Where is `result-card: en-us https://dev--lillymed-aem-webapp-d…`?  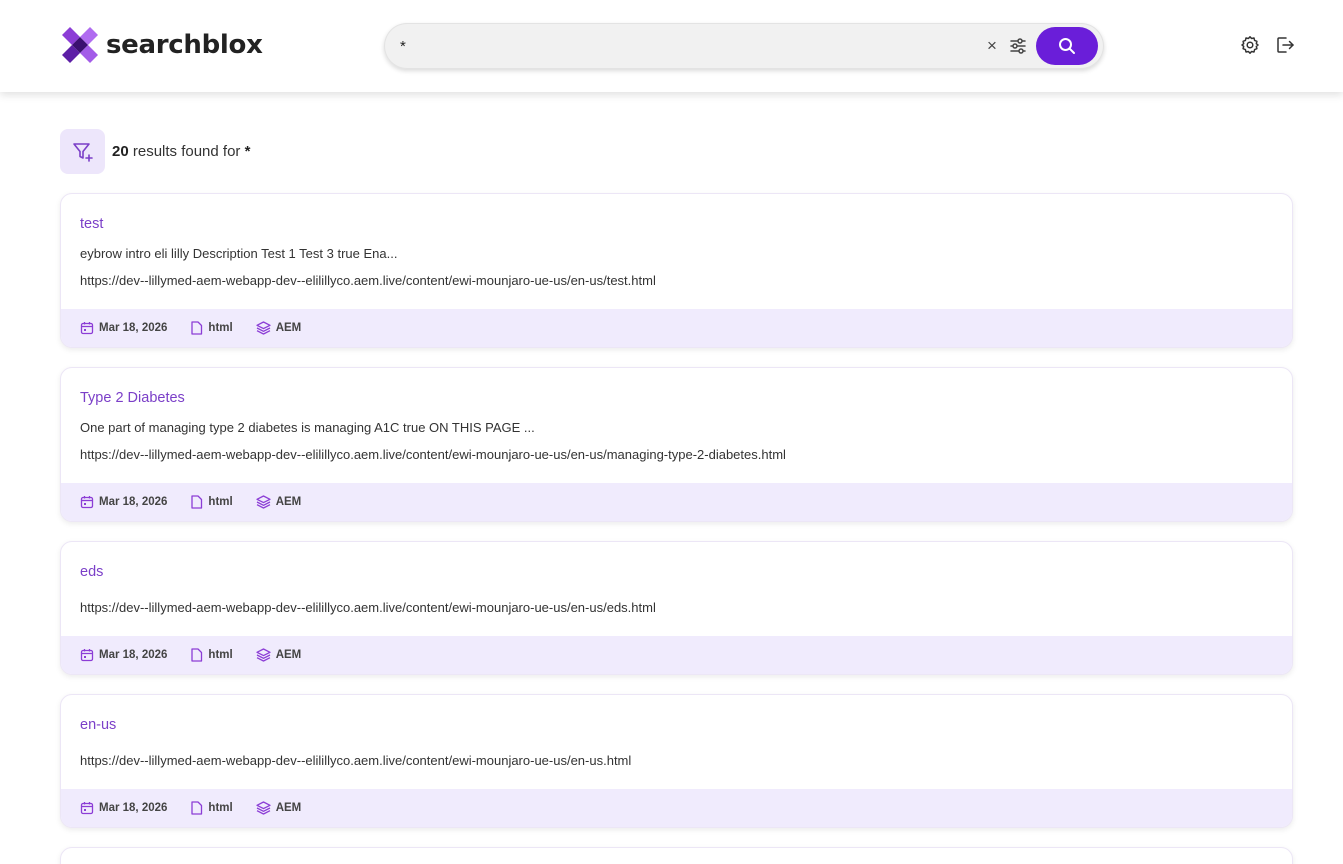 result-card: en-us https://dev--lillymed-aem-webapp-d… is located at coordinates (676, 761).